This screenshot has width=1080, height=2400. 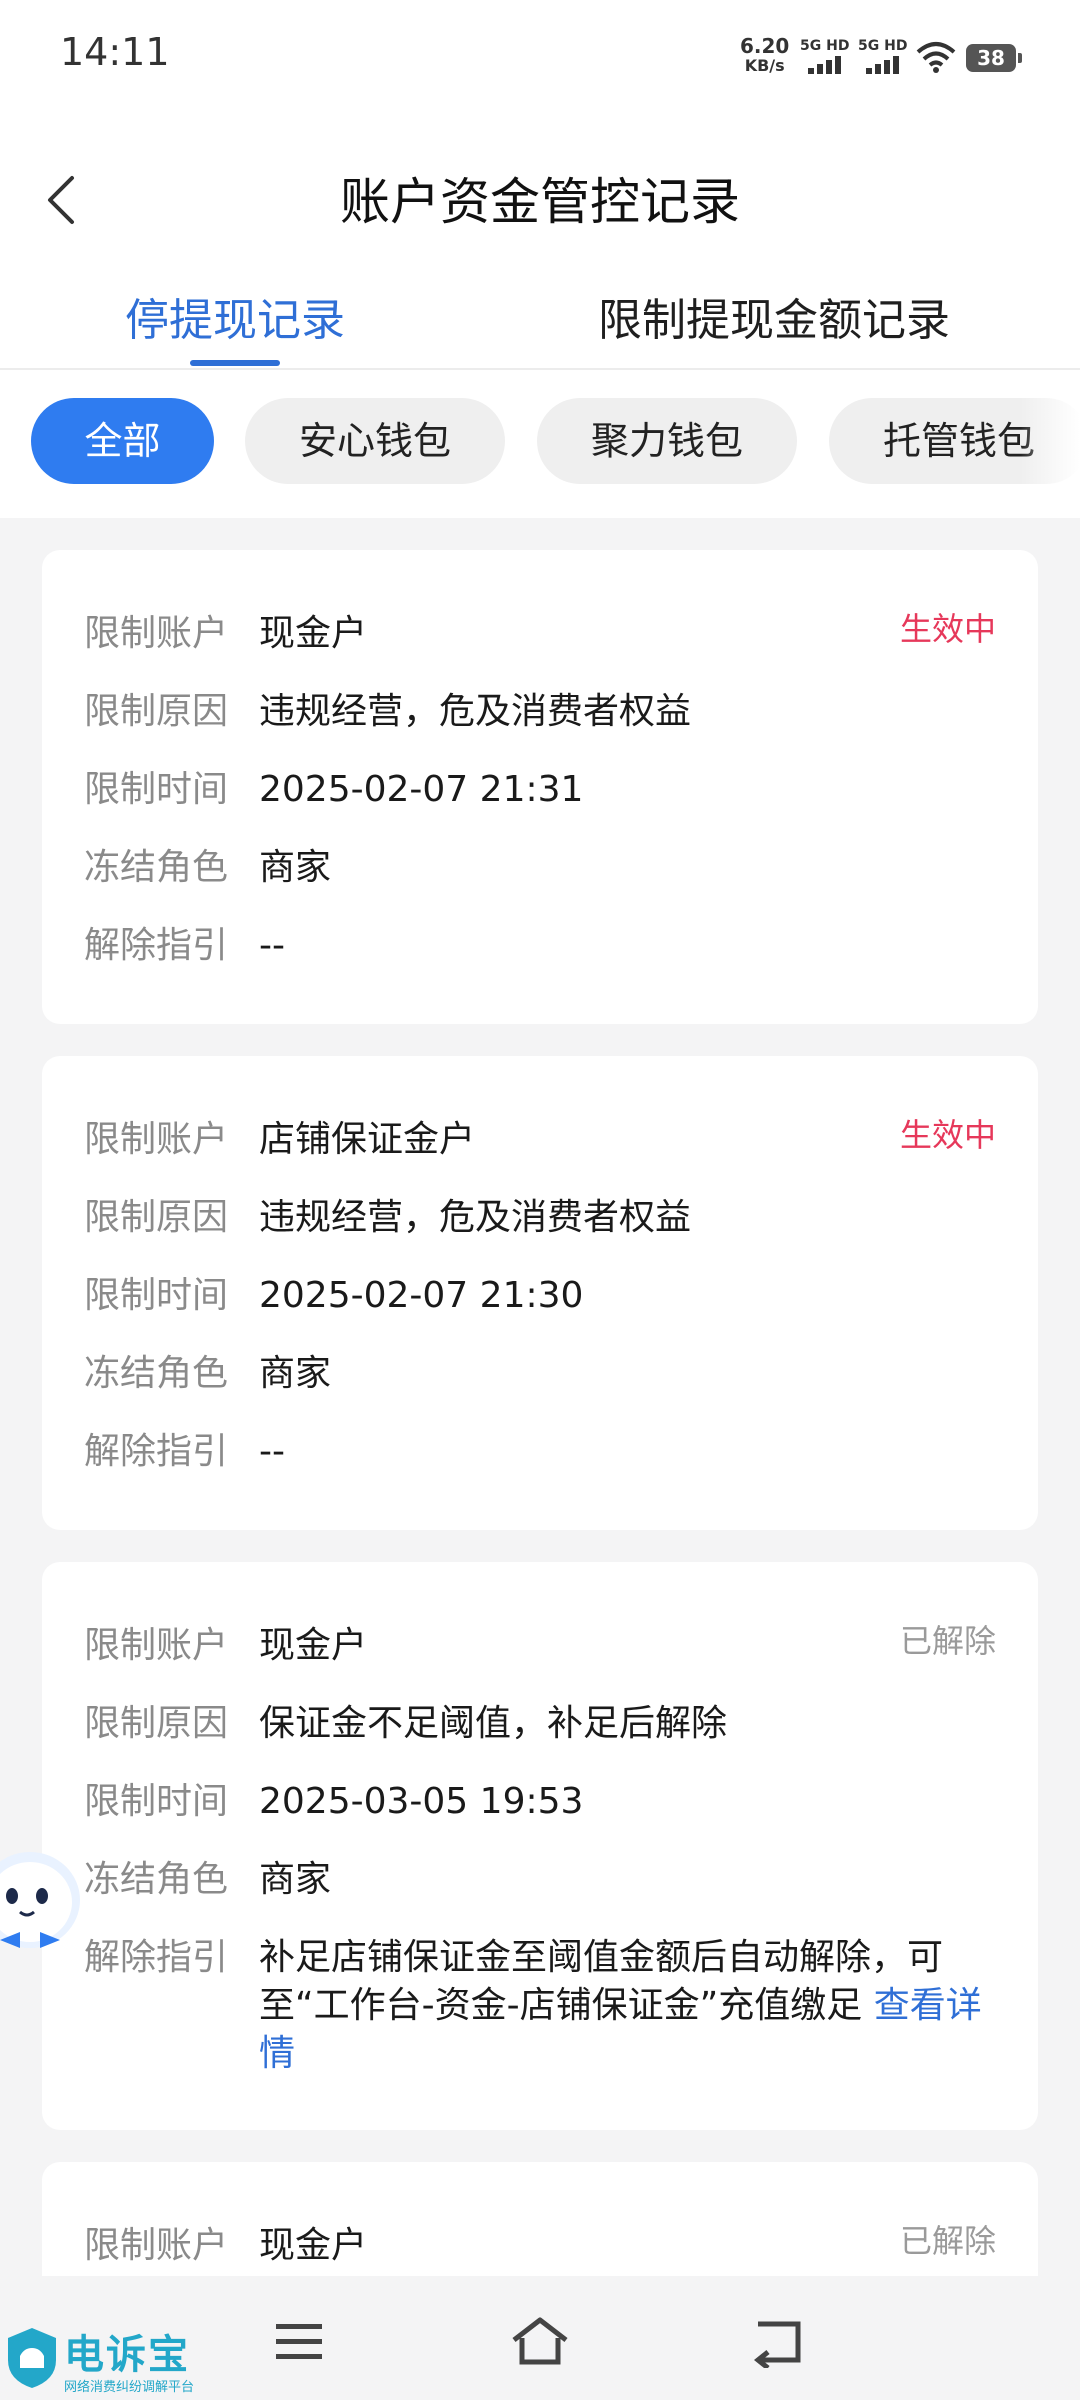 What do you see at coordinates (375, 441) in the screenshot?
I see `filter-chip-anxin-wallet: 安心钱包` at bounding box center [375, 441].